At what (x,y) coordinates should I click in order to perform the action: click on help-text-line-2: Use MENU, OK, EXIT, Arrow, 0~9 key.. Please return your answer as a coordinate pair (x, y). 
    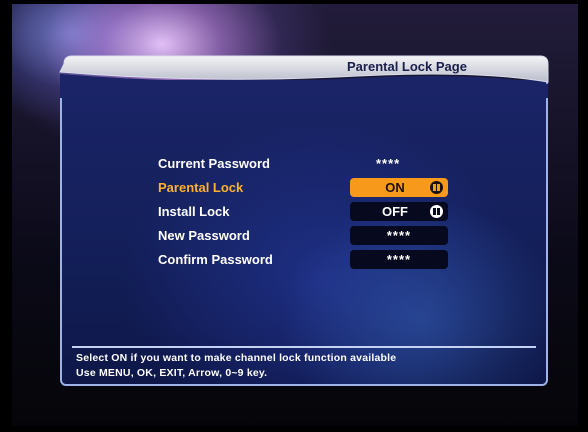
    Looking at the image, I should click on (172, 373).